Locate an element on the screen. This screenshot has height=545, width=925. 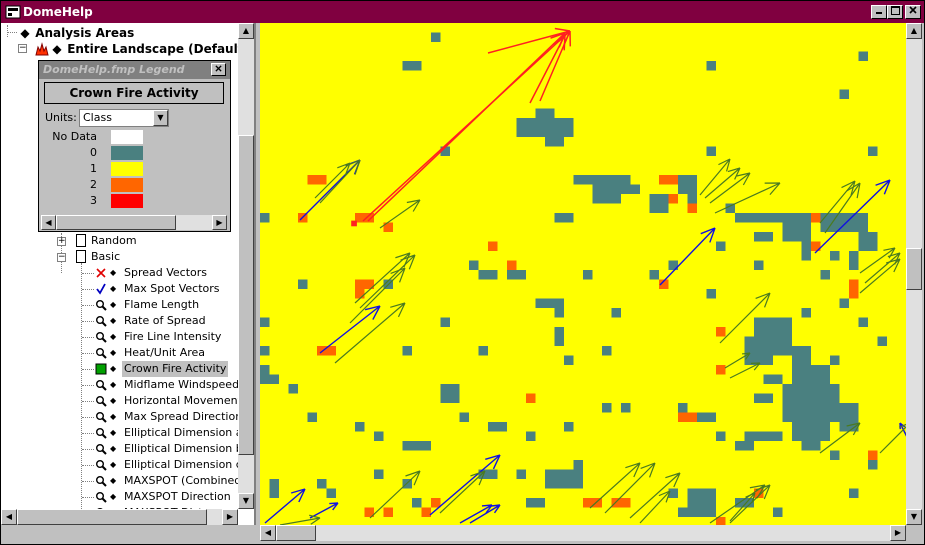
layer-item: Flame Length is located at coordinates (161, 305).